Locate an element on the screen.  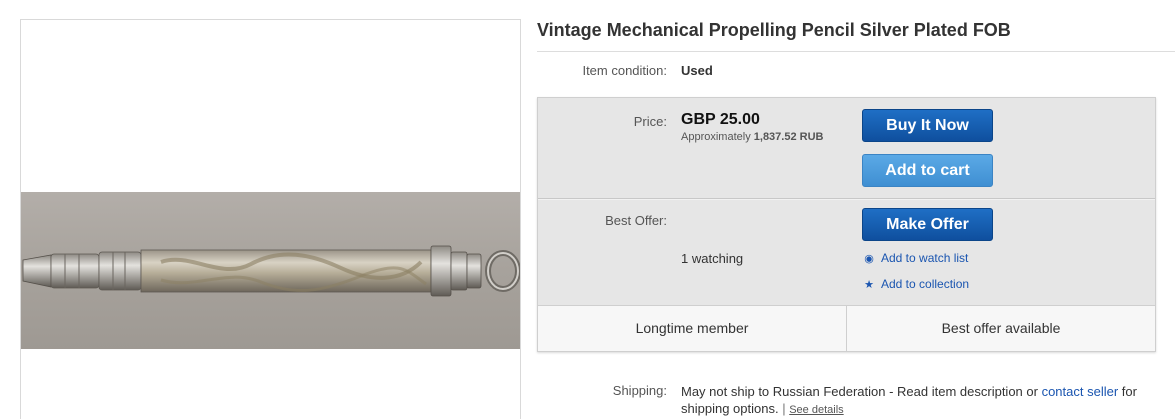
condition-value: Used is located at coordinates (697, 70).